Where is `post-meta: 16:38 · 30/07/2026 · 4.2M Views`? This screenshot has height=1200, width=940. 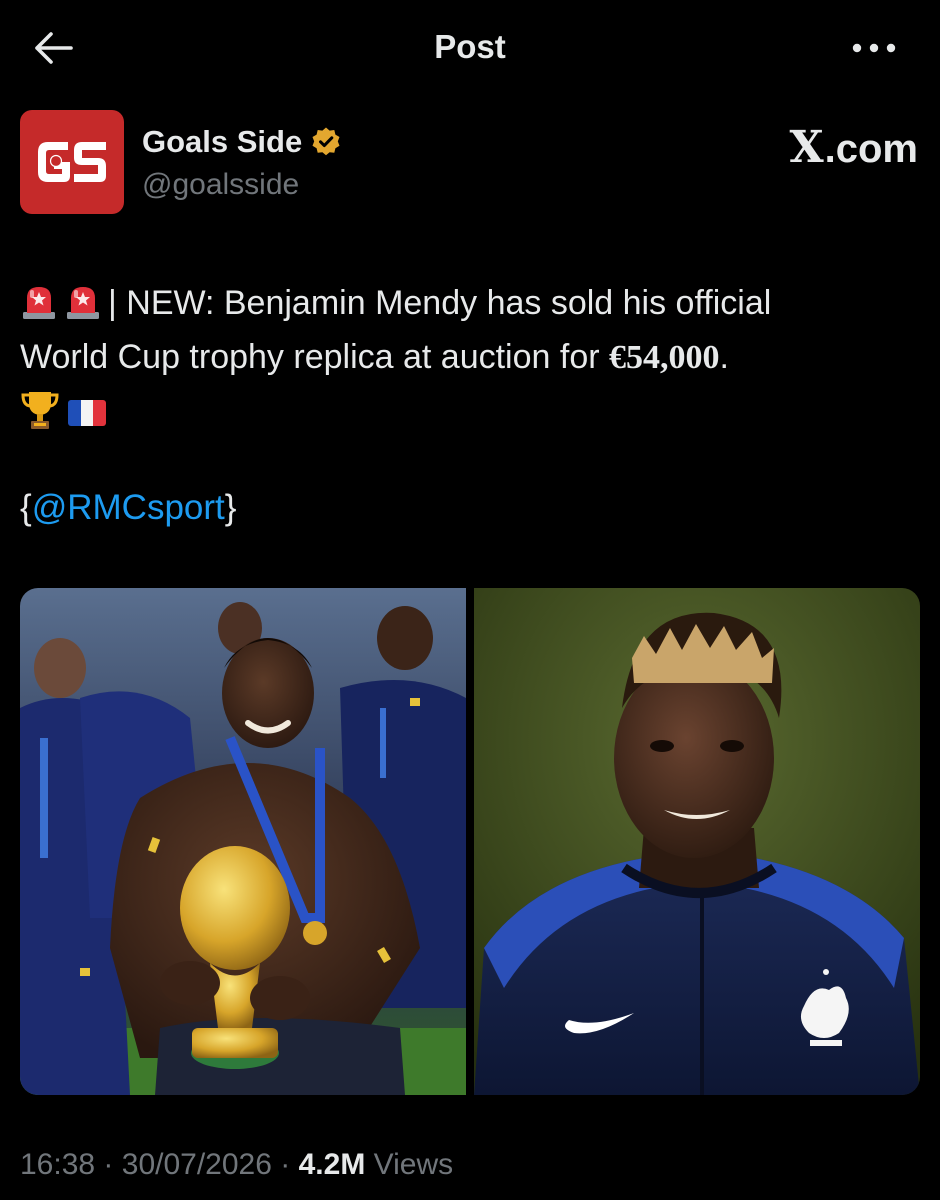 post-meta: 16:38 · 30/07/2026 · 4.2M Views is located at coordinates (236, 1165).